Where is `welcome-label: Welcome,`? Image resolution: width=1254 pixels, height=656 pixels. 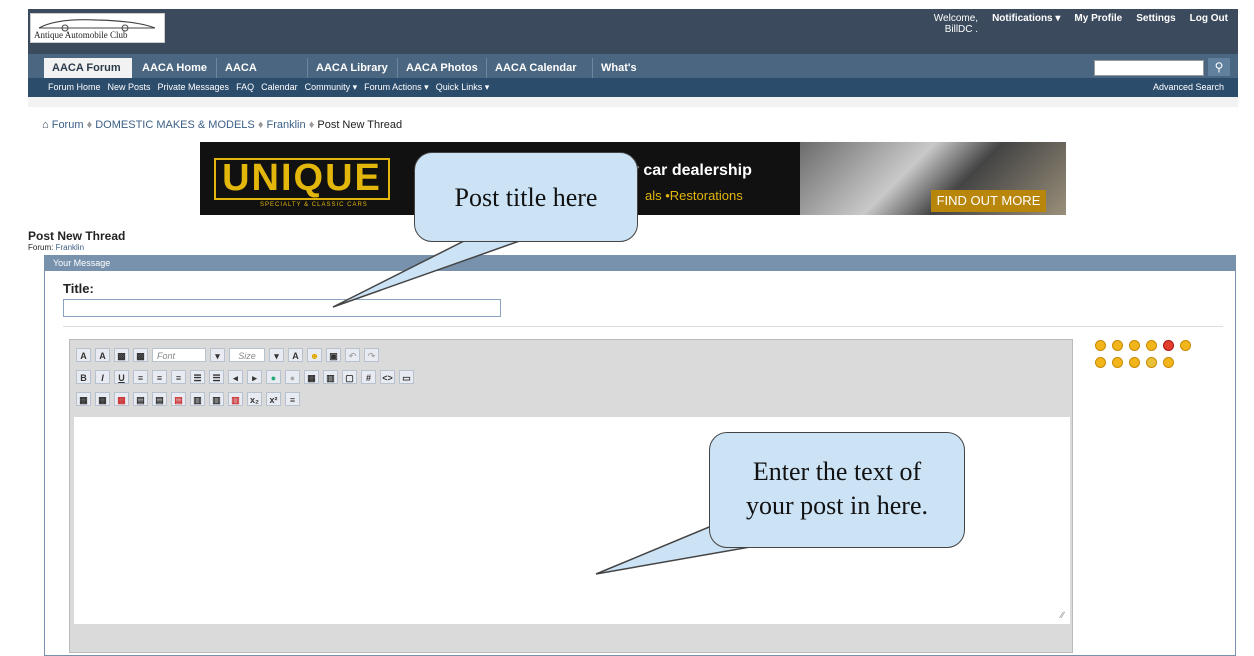
welcome-label: Welcome, is located at coordinates (956, 18).